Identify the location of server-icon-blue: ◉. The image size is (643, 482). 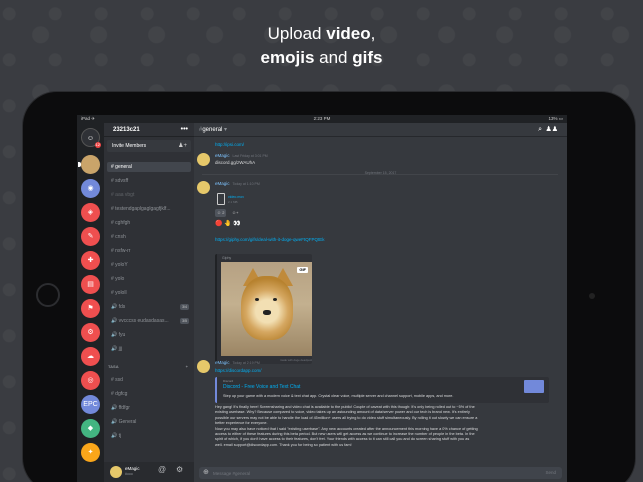
(90, 188).